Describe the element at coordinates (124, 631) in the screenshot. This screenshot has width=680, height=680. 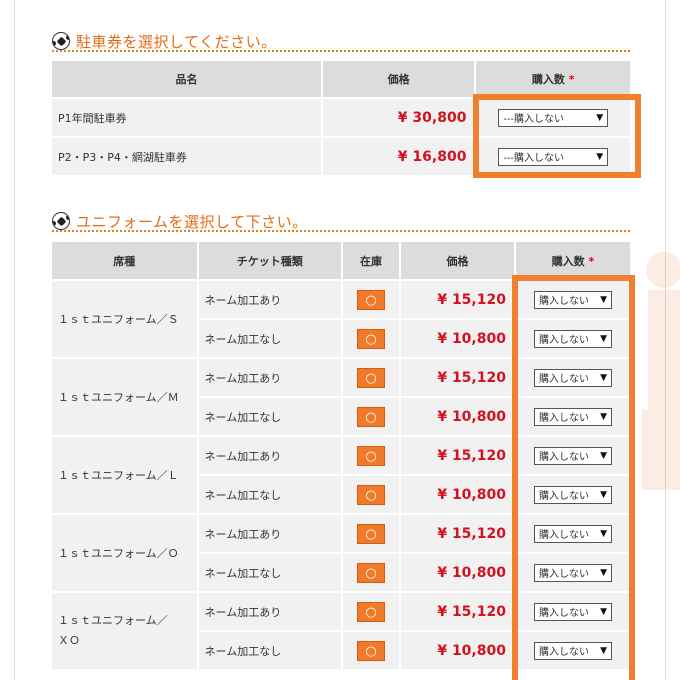
I see `seat-name: １ｓｔユニフォーム／ＸＯ` at that location.